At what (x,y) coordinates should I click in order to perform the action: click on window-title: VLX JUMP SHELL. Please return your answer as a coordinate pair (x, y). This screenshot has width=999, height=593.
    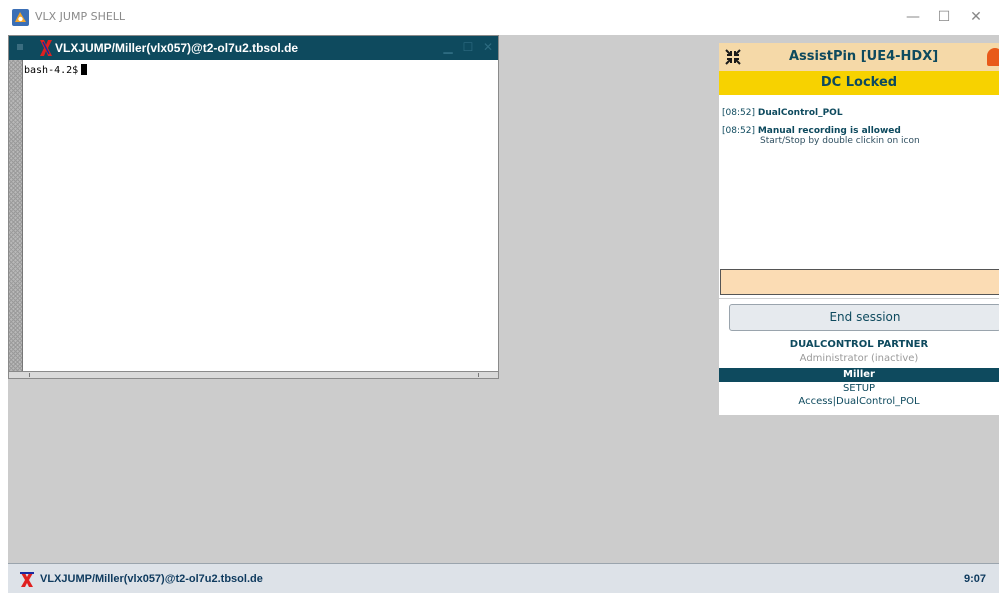
    Looking at the image, I should click on (80, 16).